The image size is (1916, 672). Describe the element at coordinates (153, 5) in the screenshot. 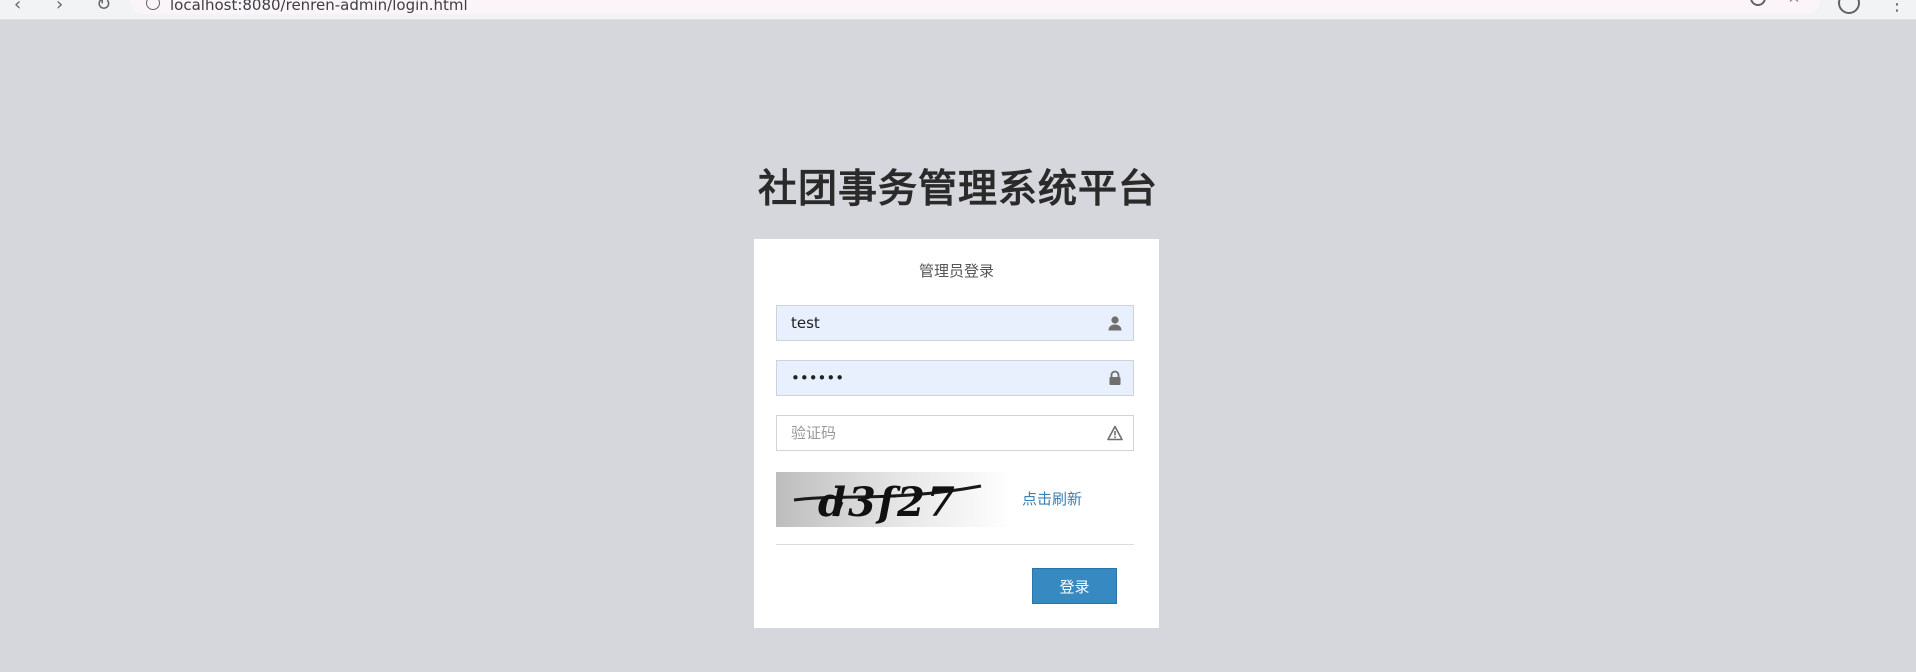

I see `site-info-icon` at that location.